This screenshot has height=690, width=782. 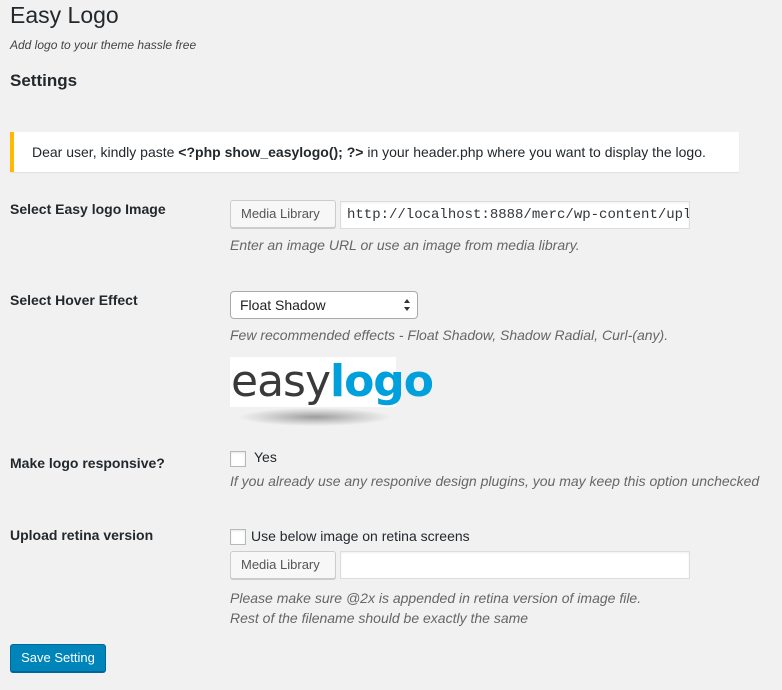 What do you see at coordinates (82, 535) in the screenshot?
I see `retina-field-label: Upload retina version` at bounding box center [82, 535].